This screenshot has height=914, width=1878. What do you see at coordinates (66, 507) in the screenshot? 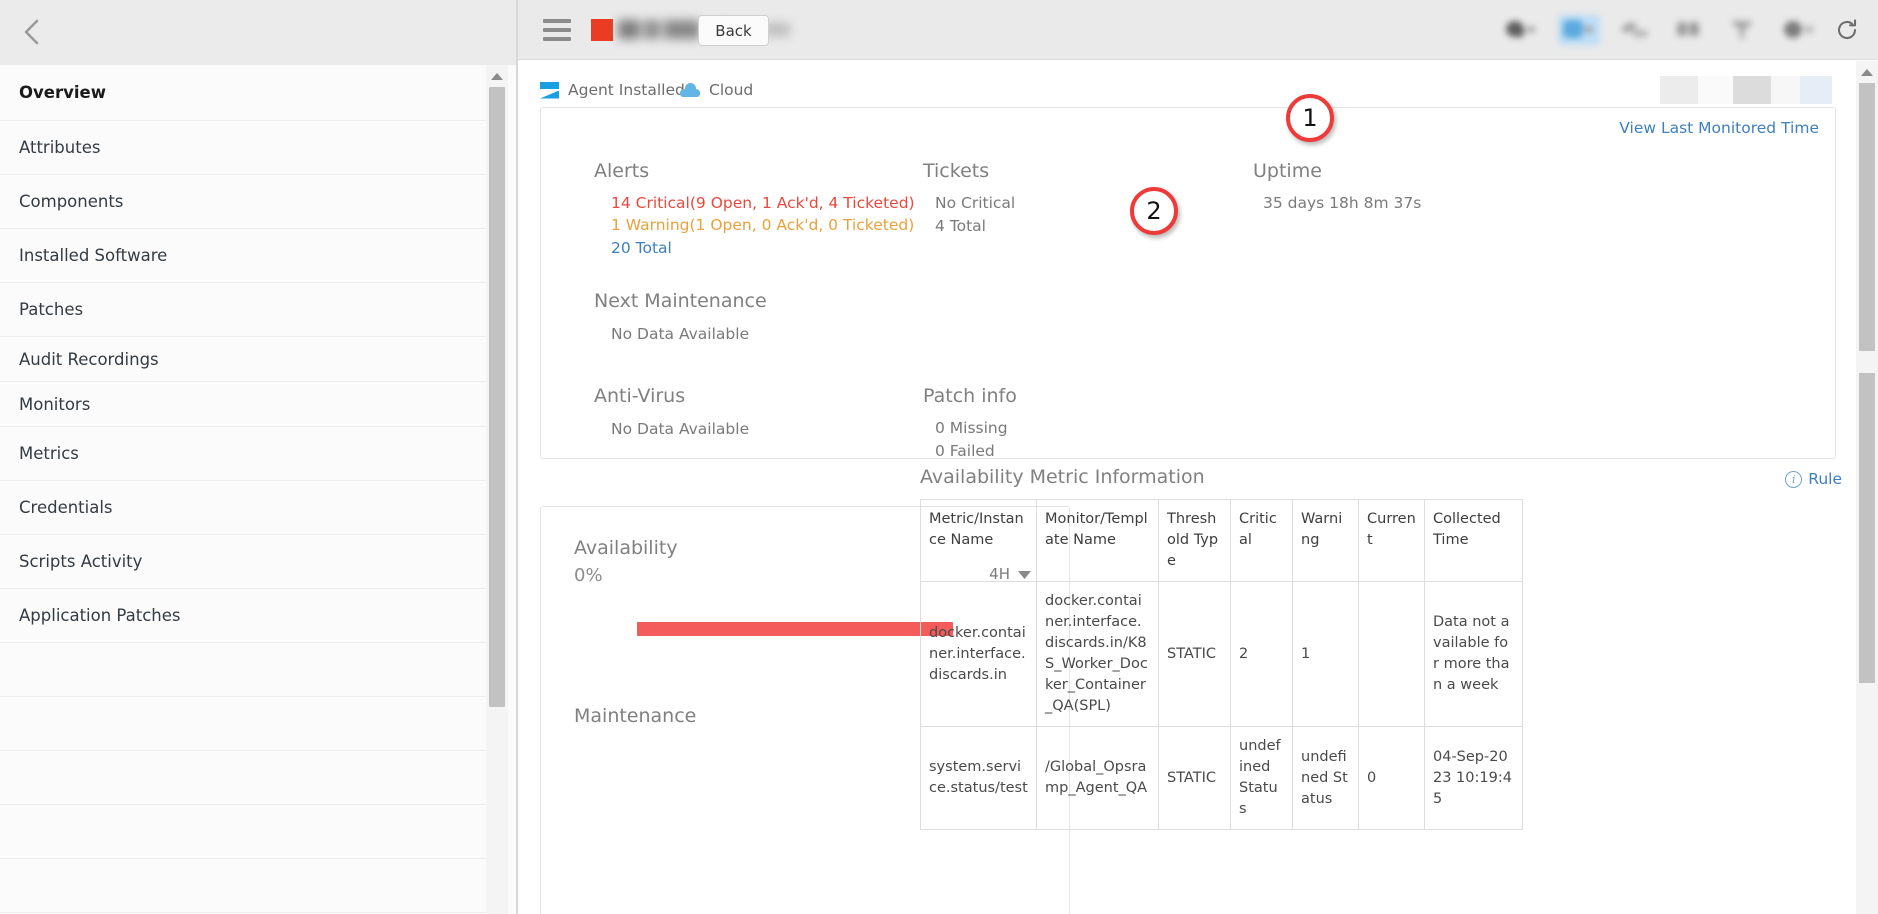
I see `sidebar-item-label: Credentials` at bounding box center [66, 507].